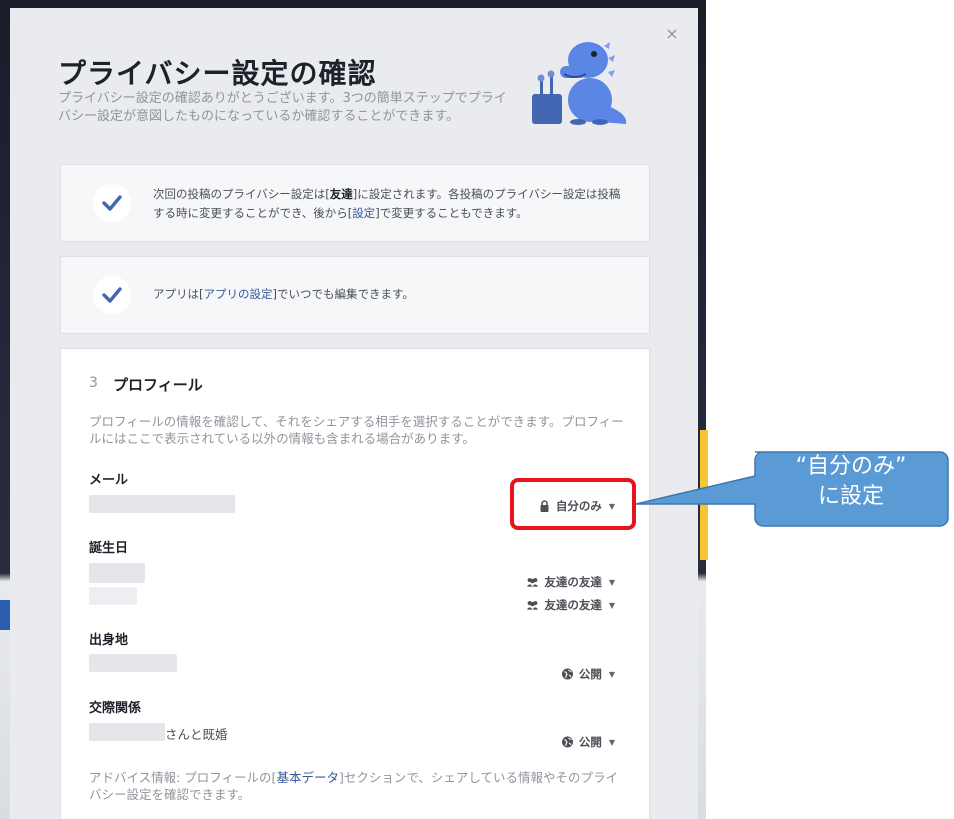 Image resolution: width=954 pixels, height=819 pixels. Describe the element at coordinates (588, 742) in the screenshot. I see `audience-selector-relationship: 公開 ▼` at that location.